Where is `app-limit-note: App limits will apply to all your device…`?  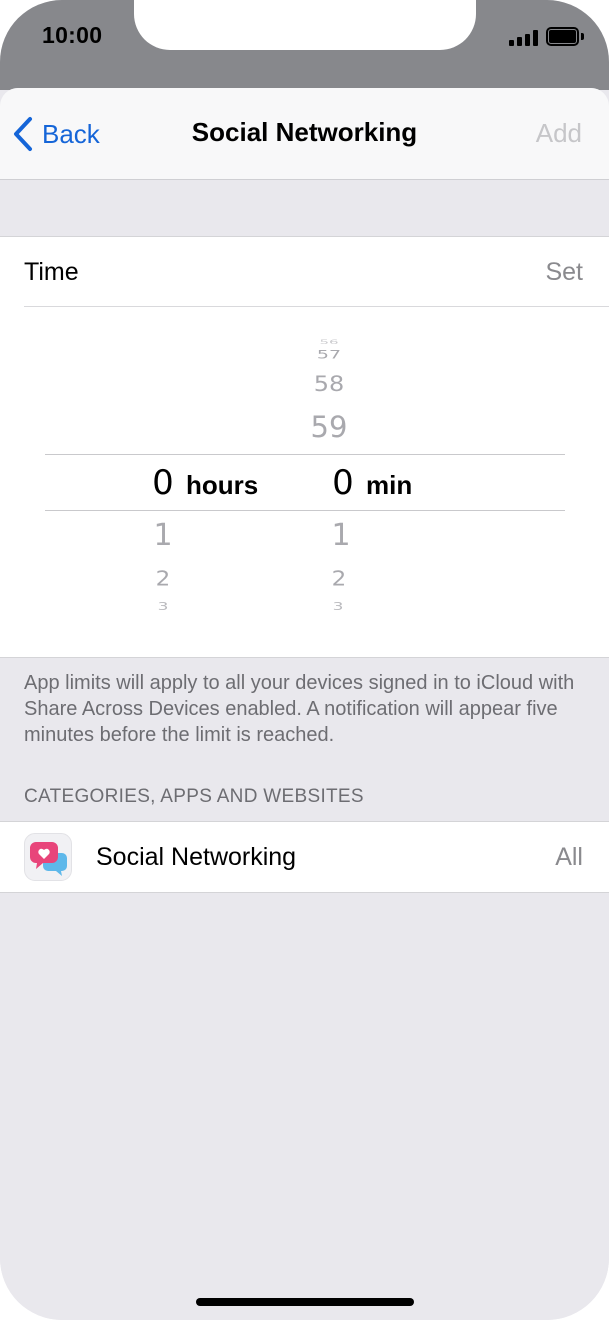
app-limit-note: App limits will apply to all your device… is located at coordinates (299, 709).